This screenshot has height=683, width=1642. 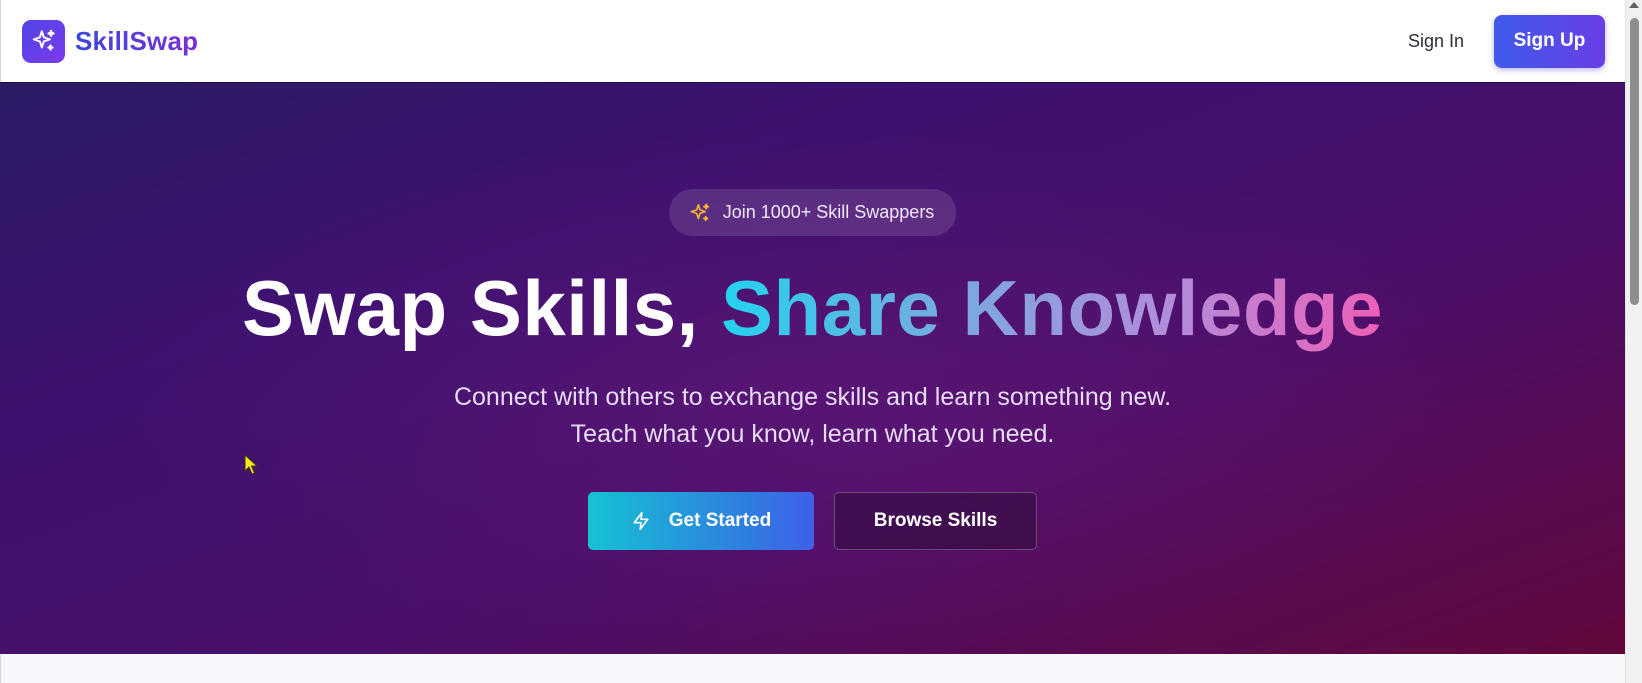 What do you see at coordinates (1633, 341) in the screenshot?
I see `page-scrollbar` at bounding box center [1633, 341].